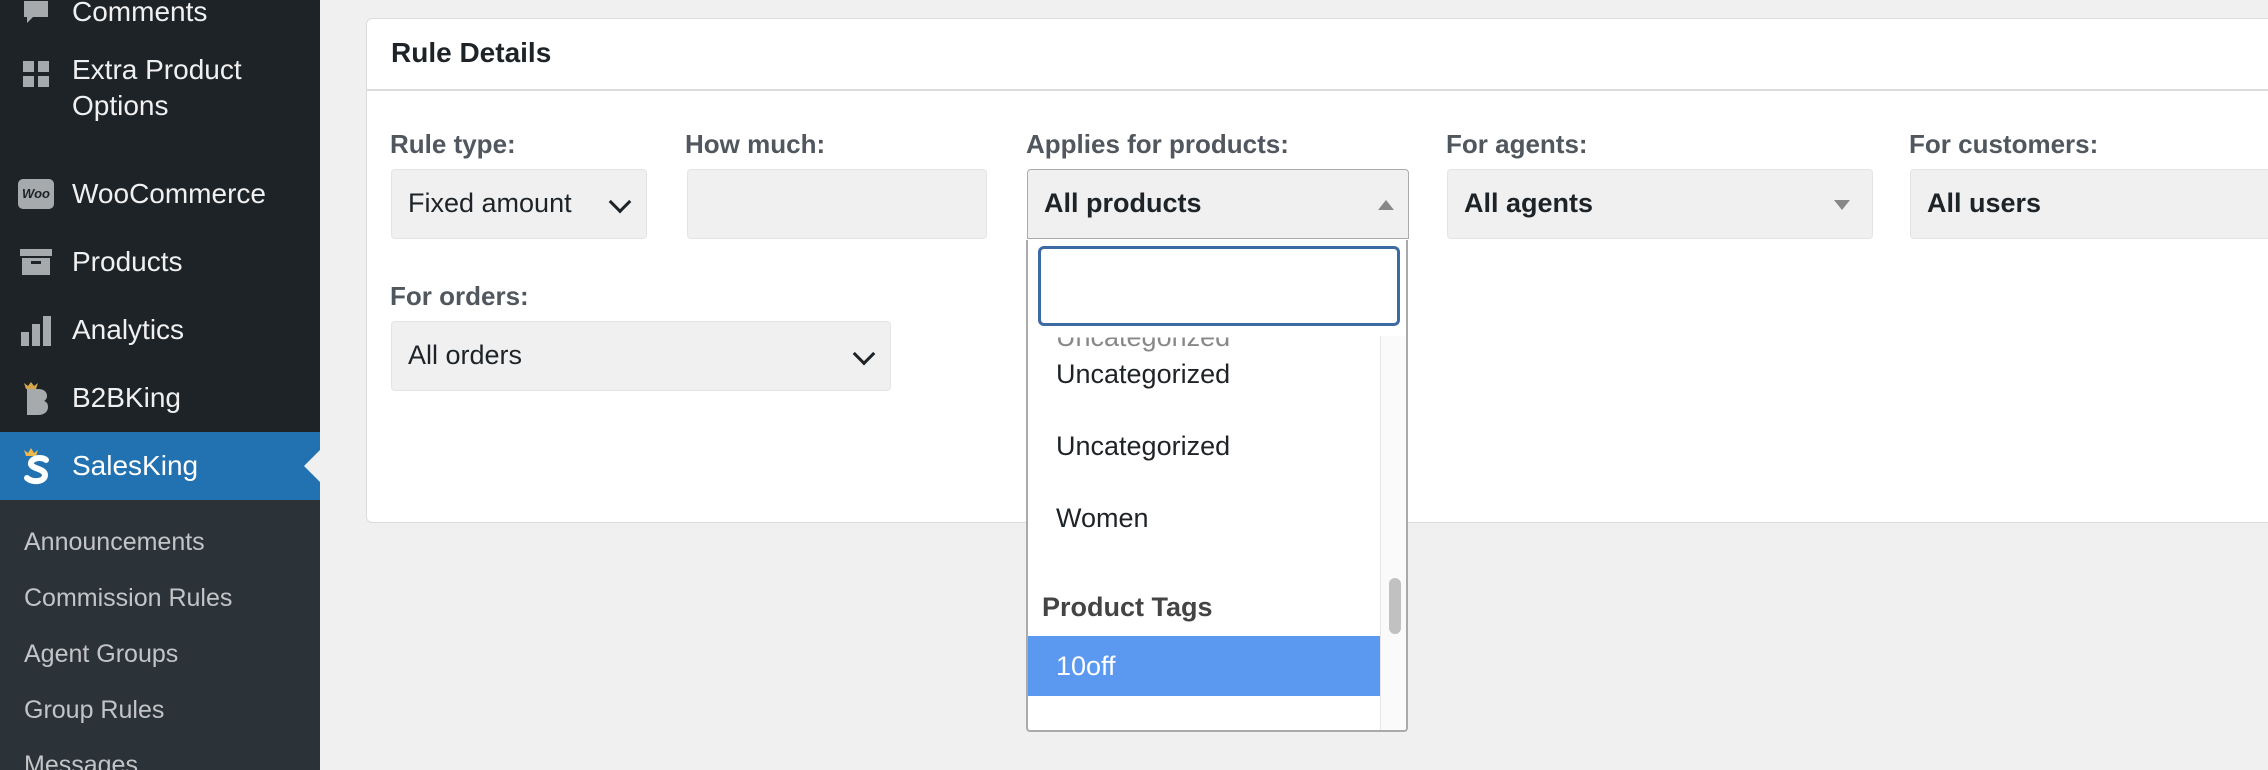  I want to click on card-title: Rule Details, so click(471, 52).